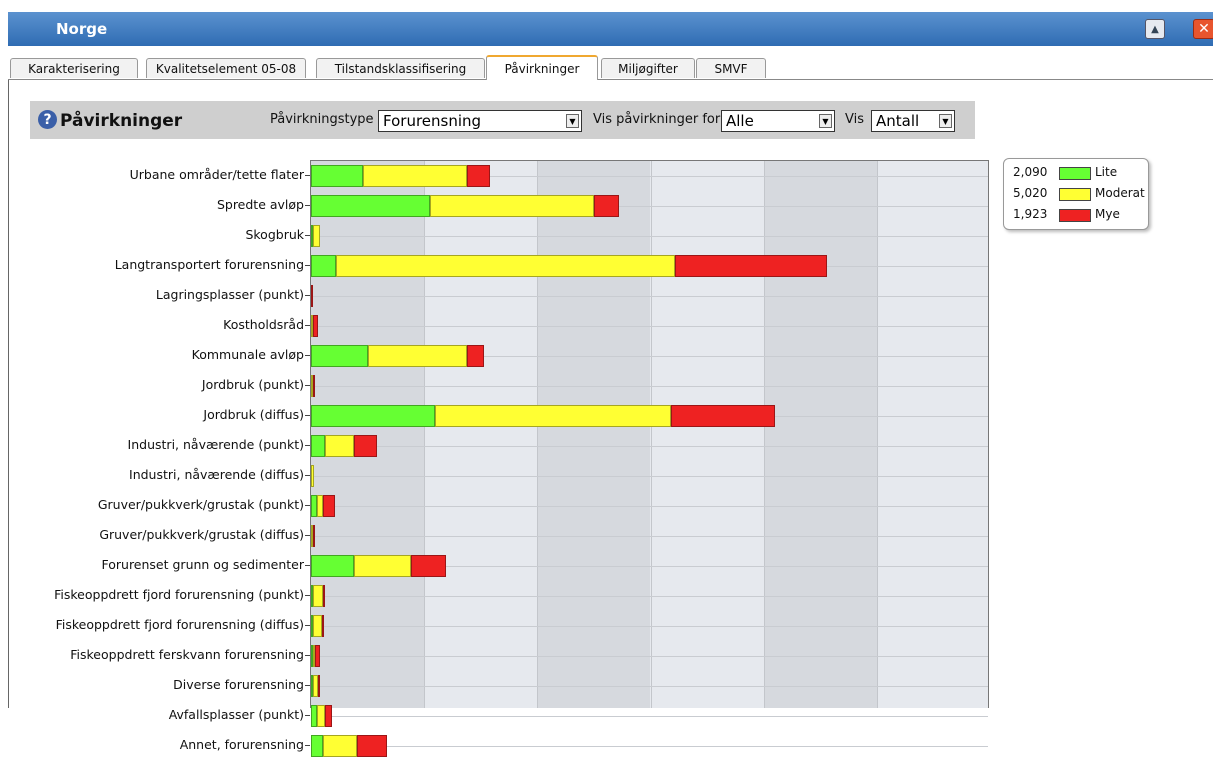 This screenshot has height=757, width=1213. What do you see at coordinates (913, 121) in the screenshot?
I see `show-select: Antall ▼` at bounding box center [913, 121].